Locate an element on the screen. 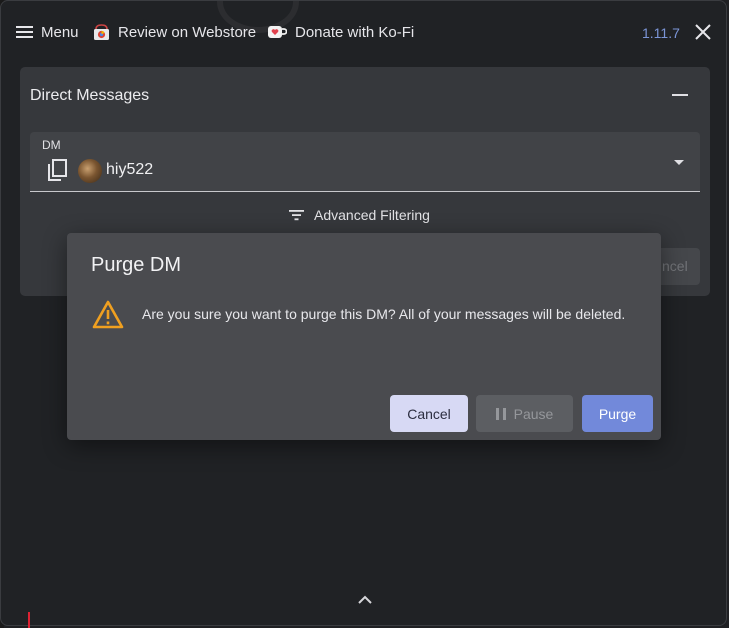 This screenshot has height=628, width=729. advanced-filtering-label: Advanced Filtering is located at coordinates (372, 215).